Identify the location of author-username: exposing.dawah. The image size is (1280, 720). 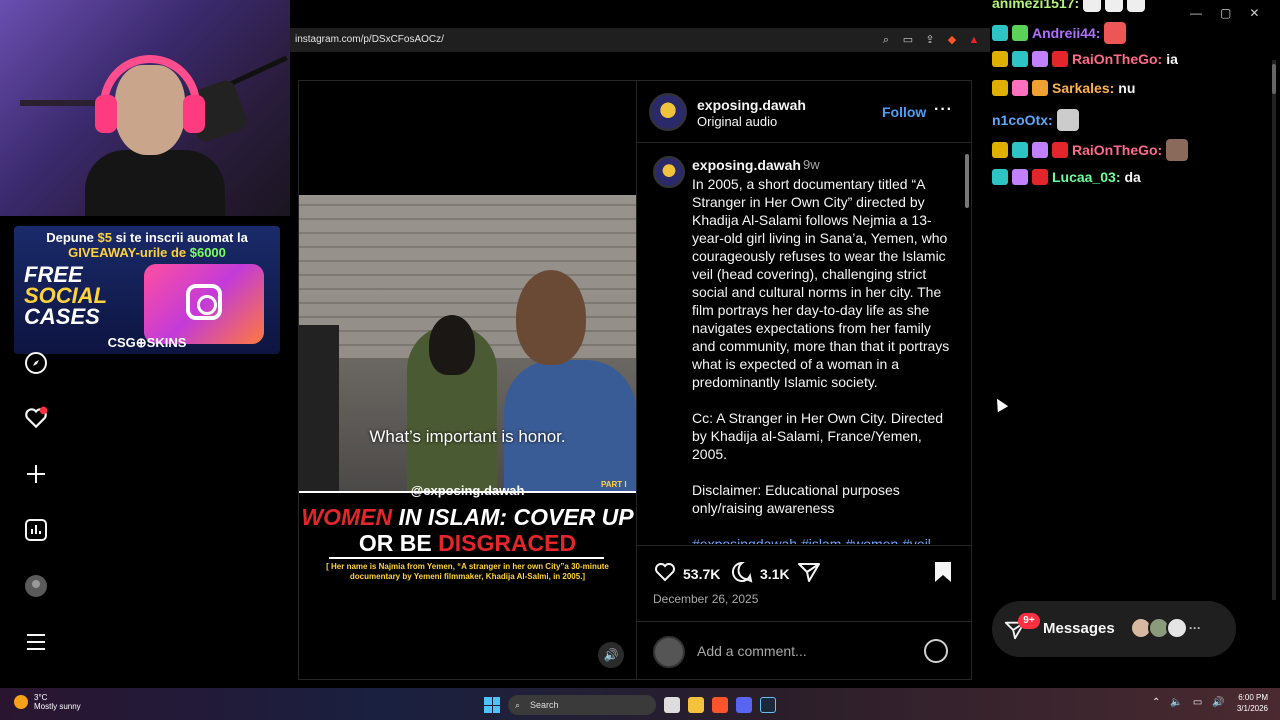
(751, 105).